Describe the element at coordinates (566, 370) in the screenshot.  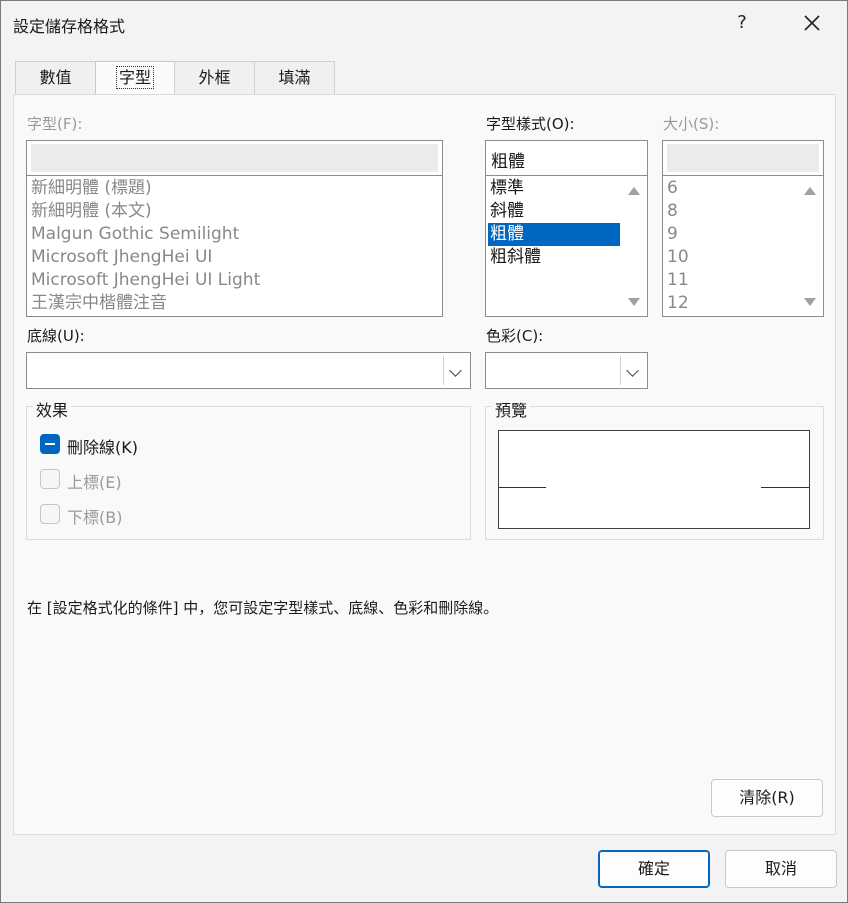
I see `color-dropdown` at that location.